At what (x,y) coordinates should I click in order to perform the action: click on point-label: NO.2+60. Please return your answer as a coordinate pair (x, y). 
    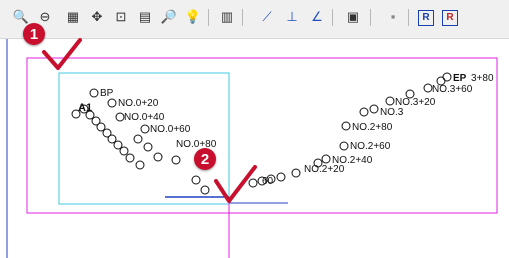
    Looking at the image, I should click on (370, 146).